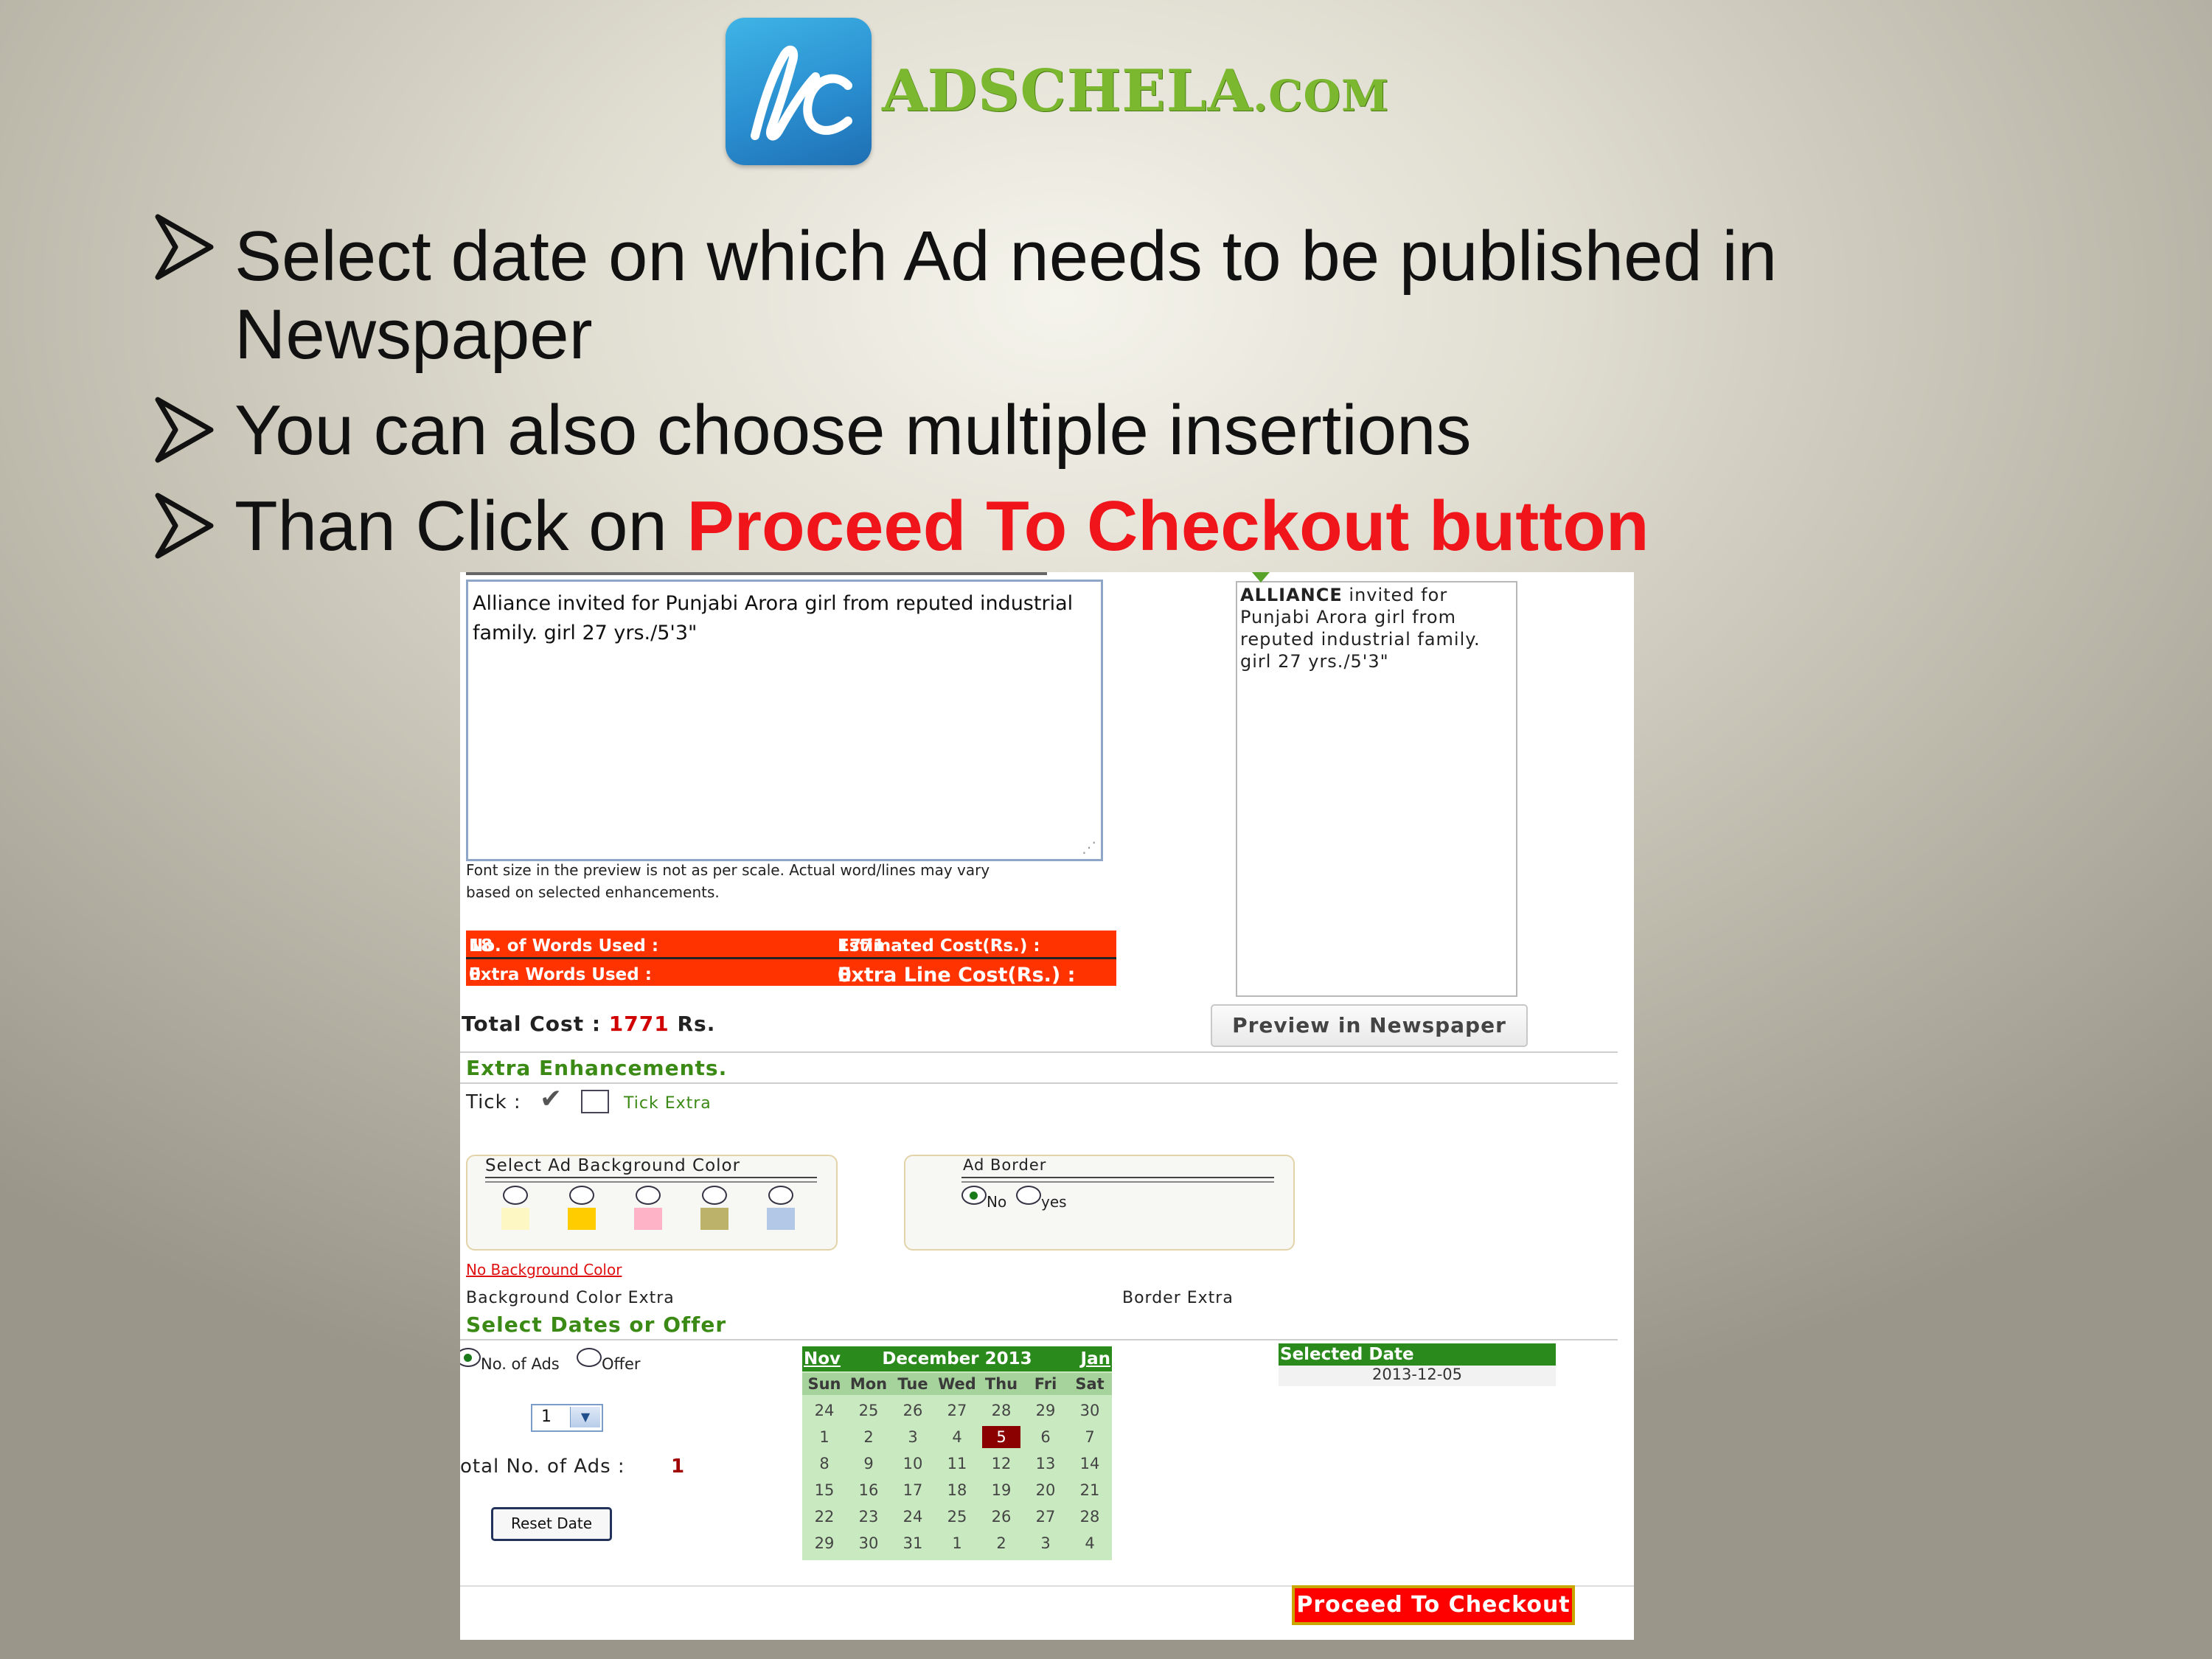 Image resolution: width=2212 pixels, height=1659 pixels. What do you see at coordinates (470, 1357) in the screenshot?
I see `no-of-ads-radio` at bounding box center [470, 1357].